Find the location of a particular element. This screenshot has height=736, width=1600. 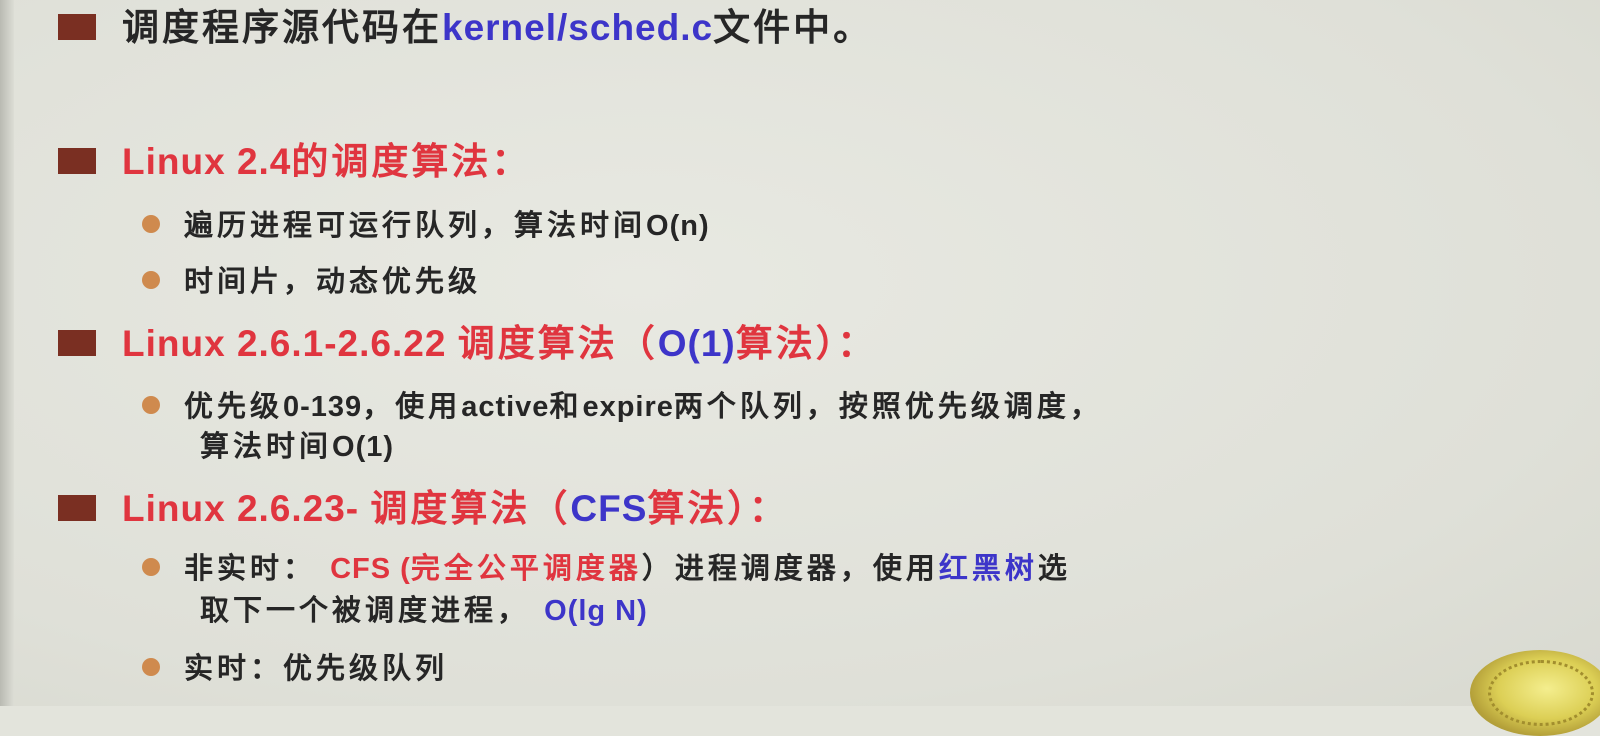

bullet-source-file: 调度程序源代码在kernel/sched.c文件中。 is located at coordinates (465, 28).